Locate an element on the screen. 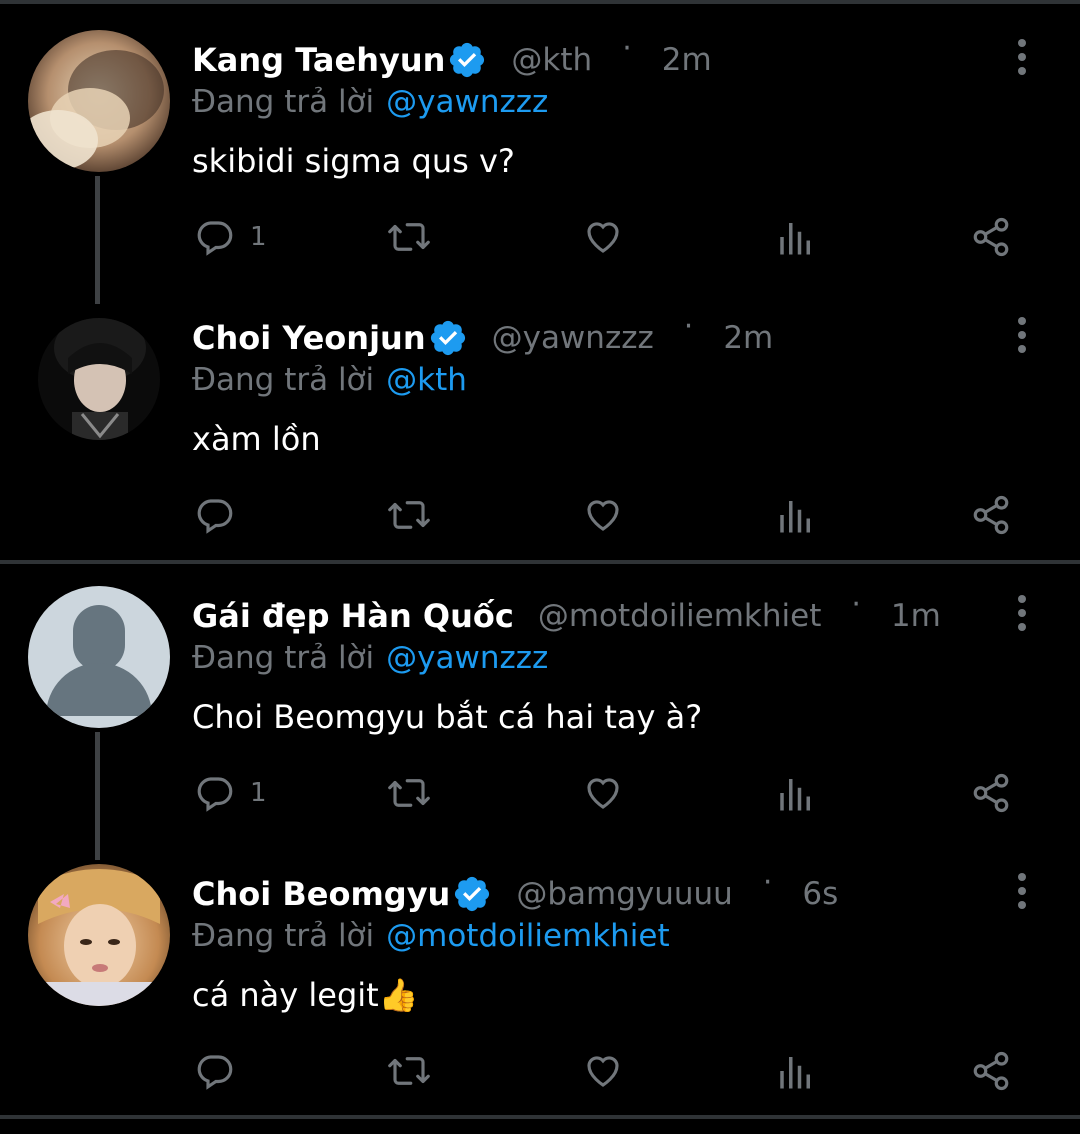  tweet-header: Gái đẹp Hàn Quốc @motdoiliemkhiet · 1m is located at coordinates (566, 613).